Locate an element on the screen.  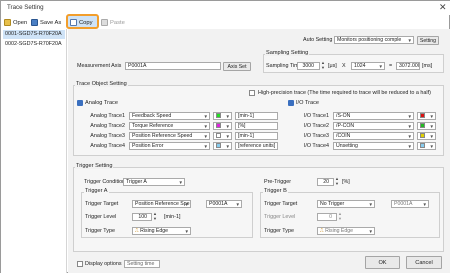
copy-icon is located at coordinates (73, 22).